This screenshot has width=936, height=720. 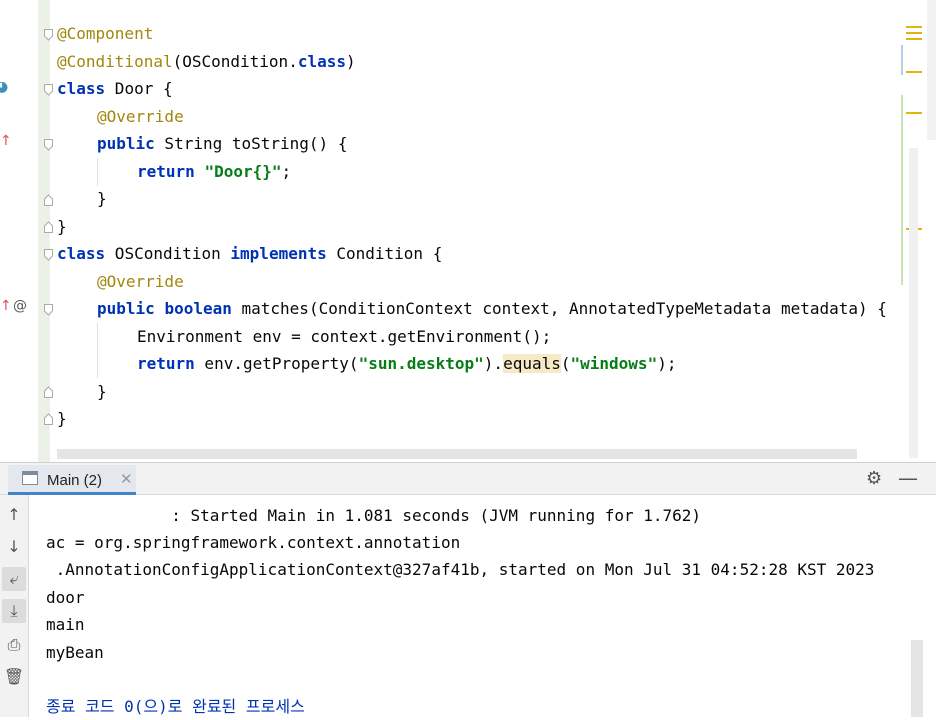 What do you see at coordinates (14, 611) in the screenshot?
I see `scroll-to-end-icon: ⤓` at bounding box center [14, 611].